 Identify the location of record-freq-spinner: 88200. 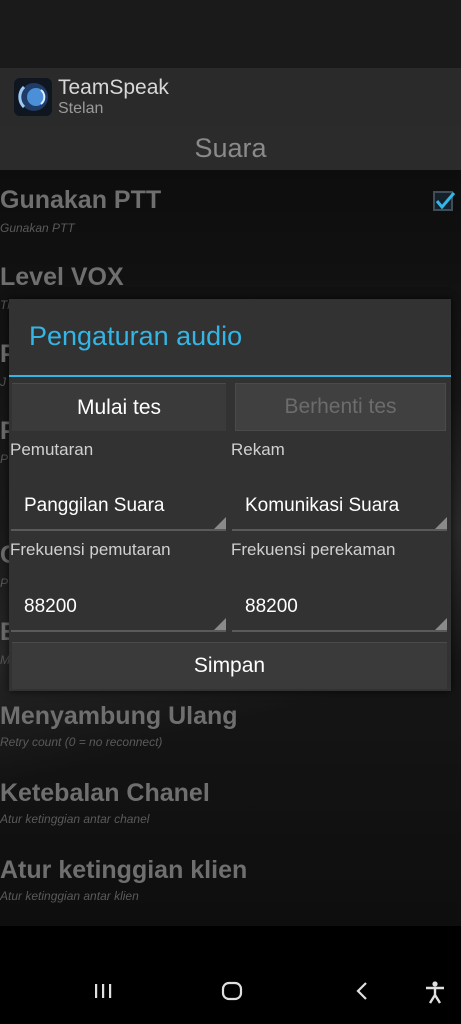
(339, 608).